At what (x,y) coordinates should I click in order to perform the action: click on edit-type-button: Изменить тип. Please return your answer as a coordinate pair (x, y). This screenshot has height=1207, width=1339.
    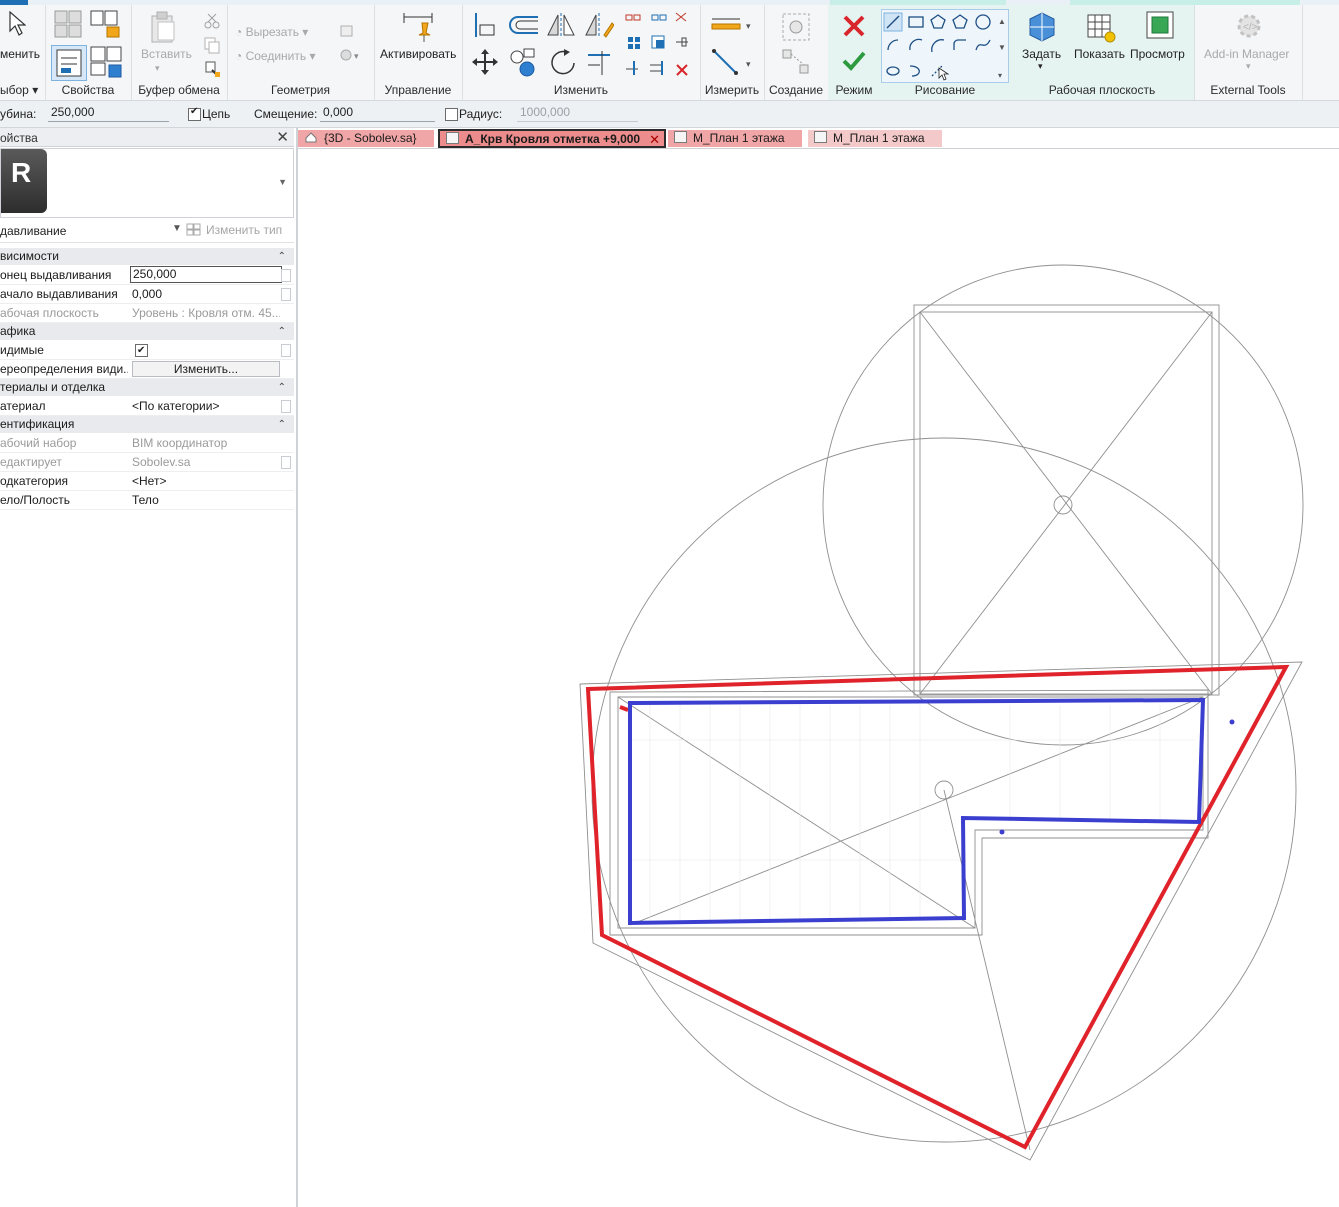
    Looking at the image, I should click on (238, 230).